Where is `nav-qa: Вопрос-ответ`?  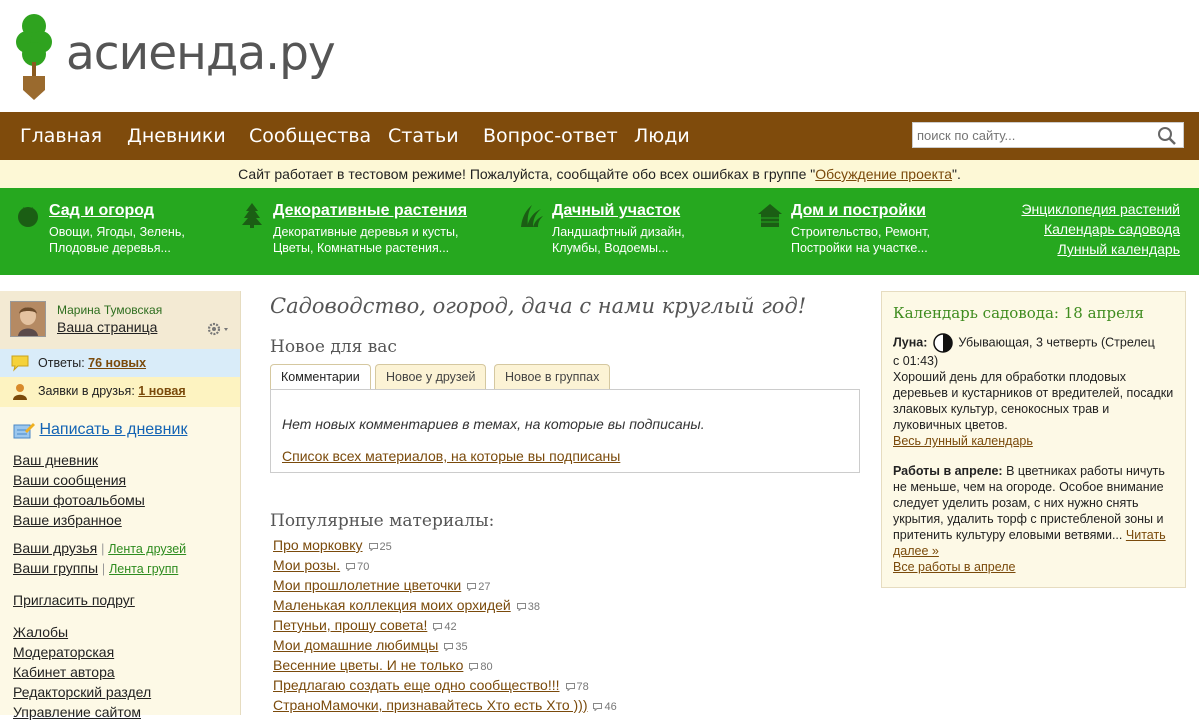
nav-qa: Вопрос-ответ is located at coordinates (550, 136).